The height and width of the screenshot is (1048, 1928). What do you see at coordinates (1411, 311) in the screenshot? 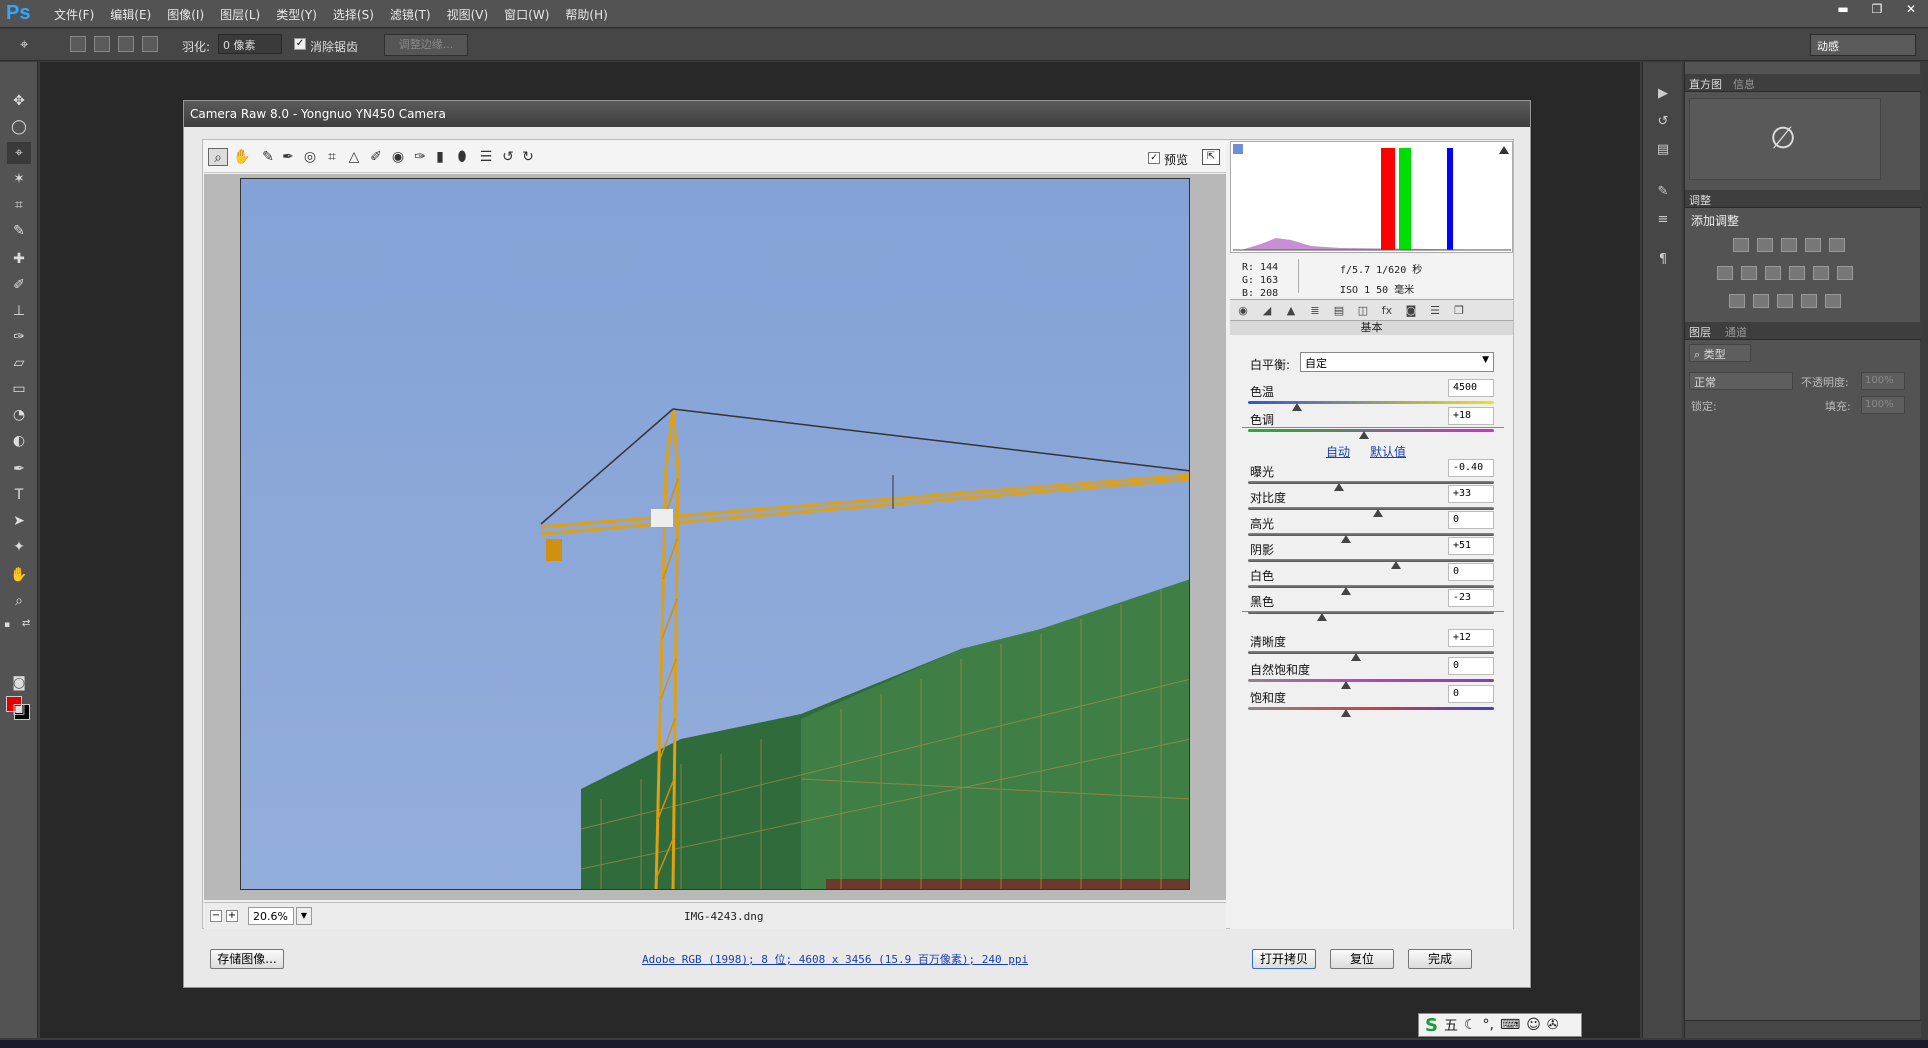
I see `camera-calibration-tab-icon: ◙` at bounding box center [1411, 311].